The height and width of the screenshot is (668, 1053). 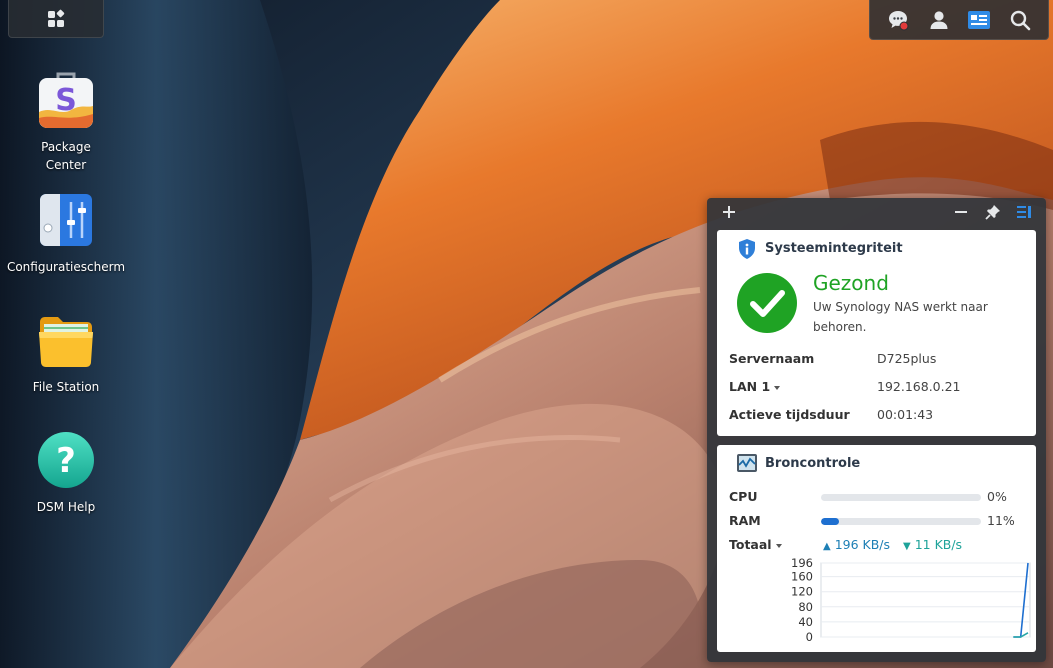 I want to click on network-total-selector: Totaal, so click(x=755, y=544).